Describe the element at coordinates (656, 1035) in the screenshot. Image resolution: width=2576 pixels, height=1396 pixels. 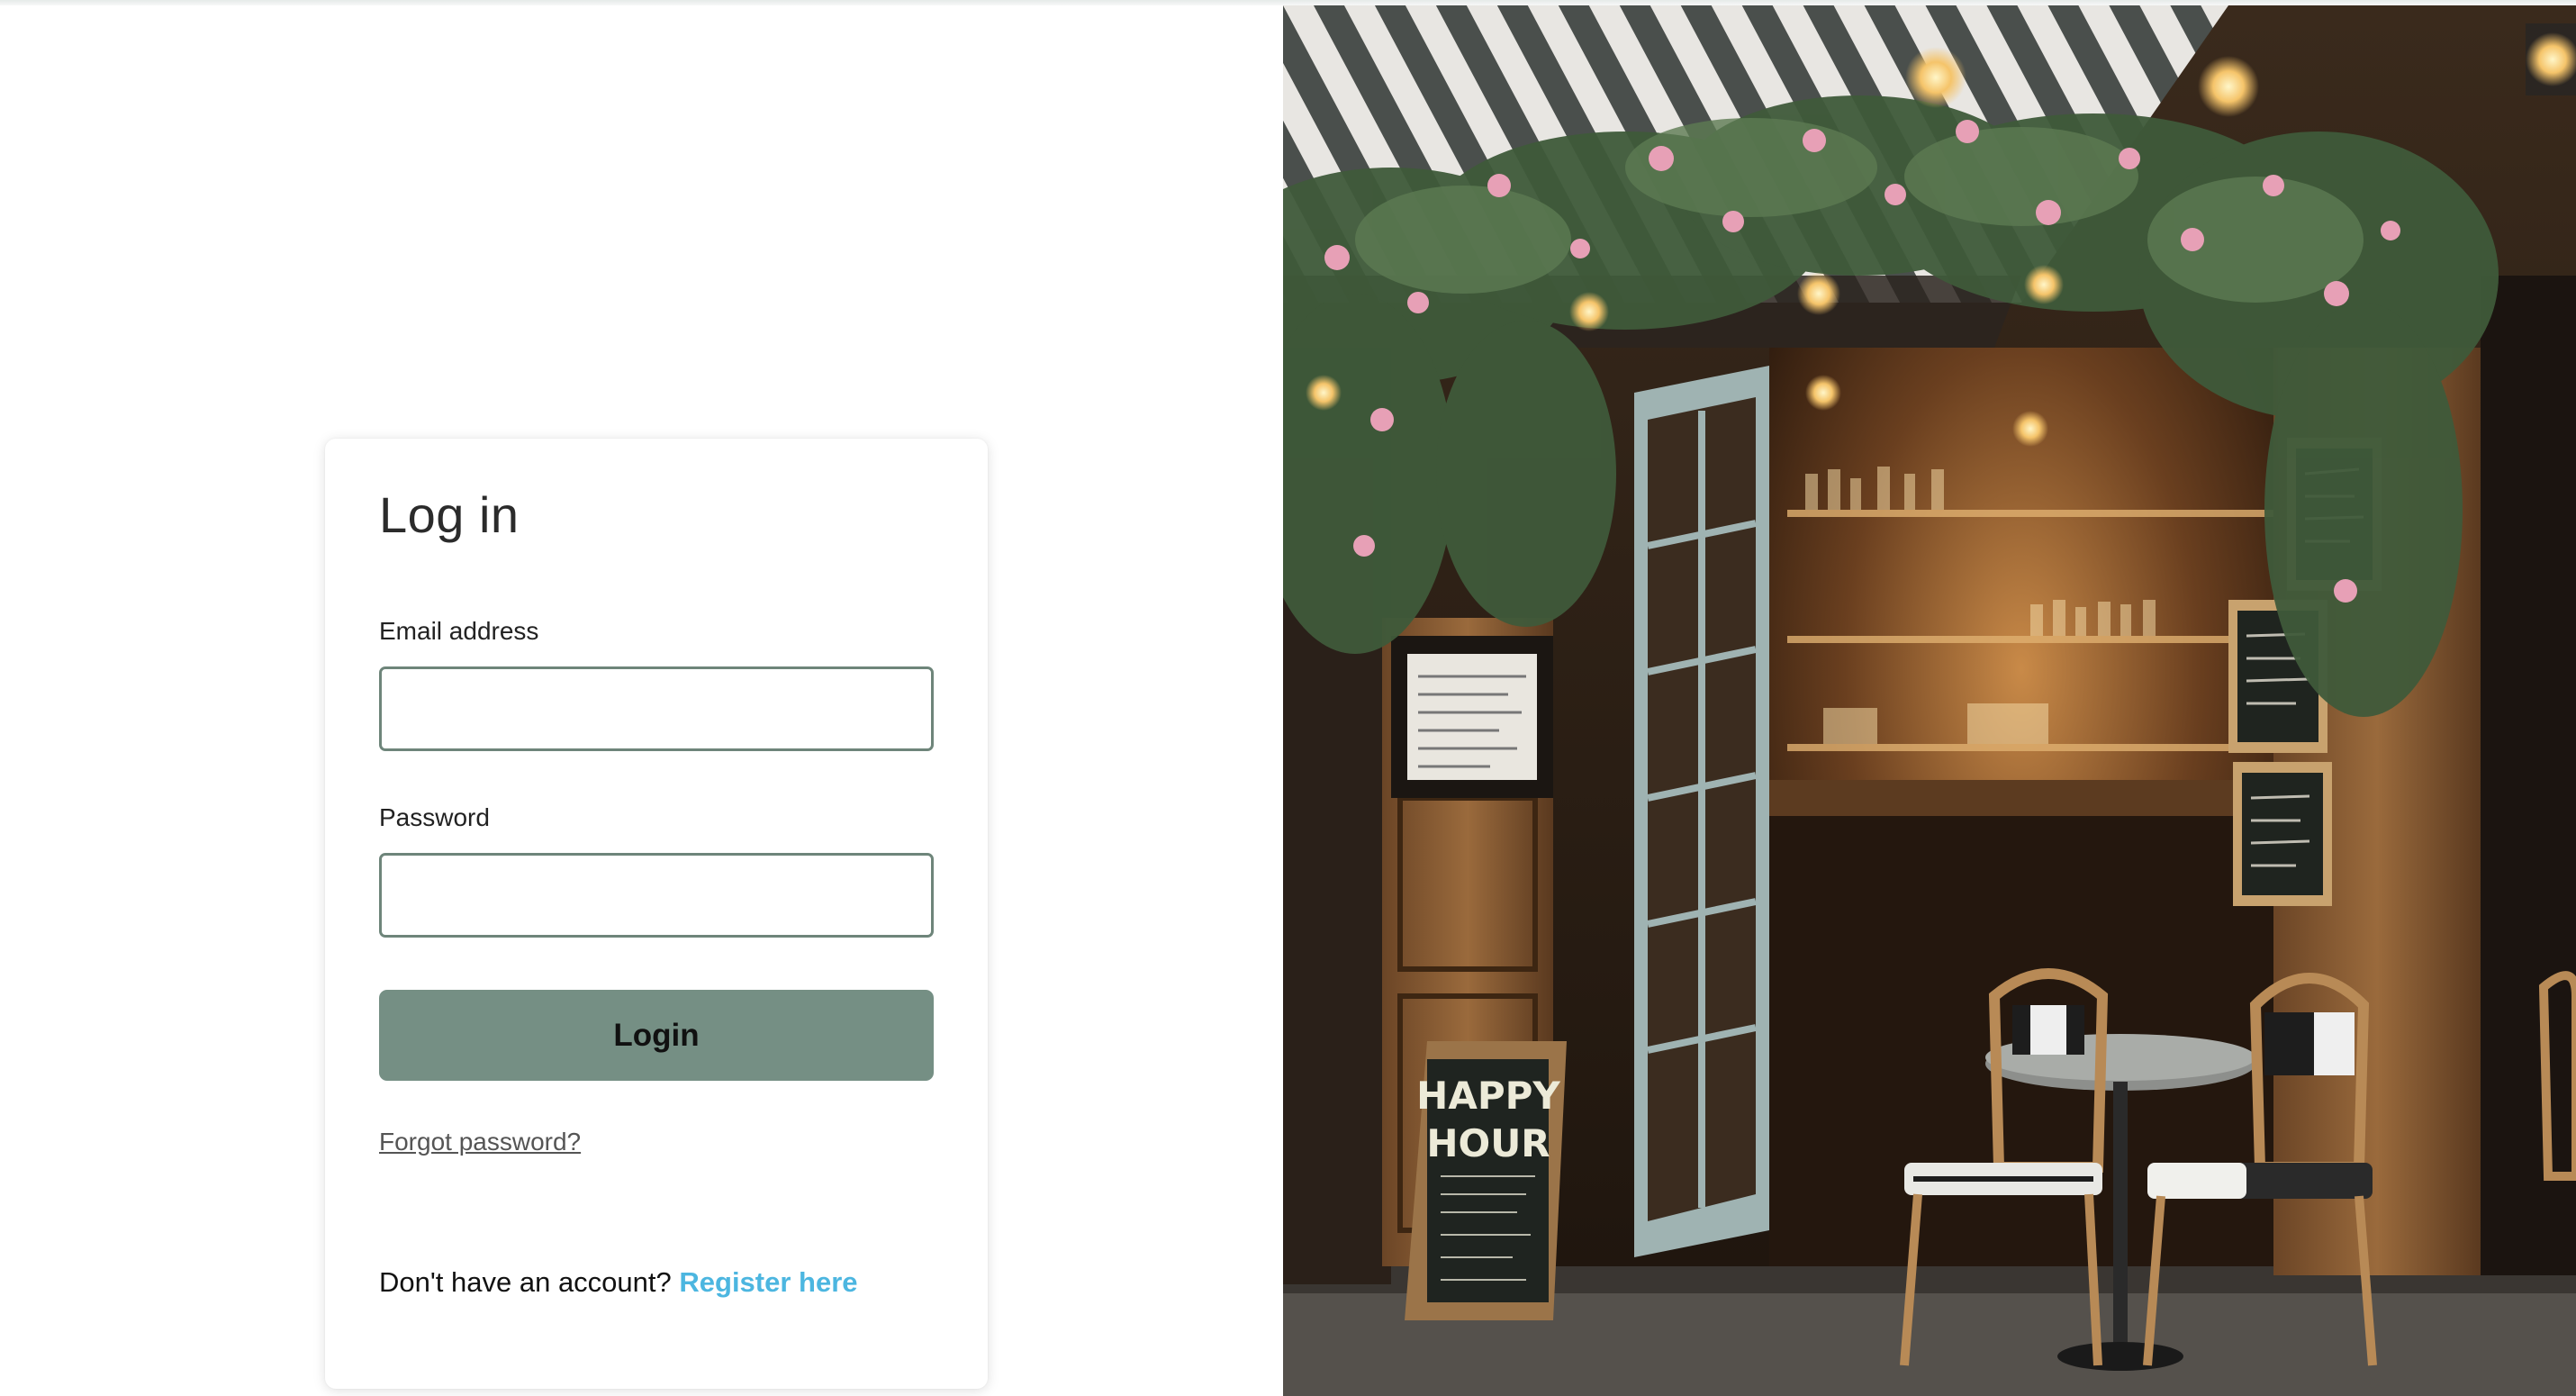
I see `login-button: Login` at that location.